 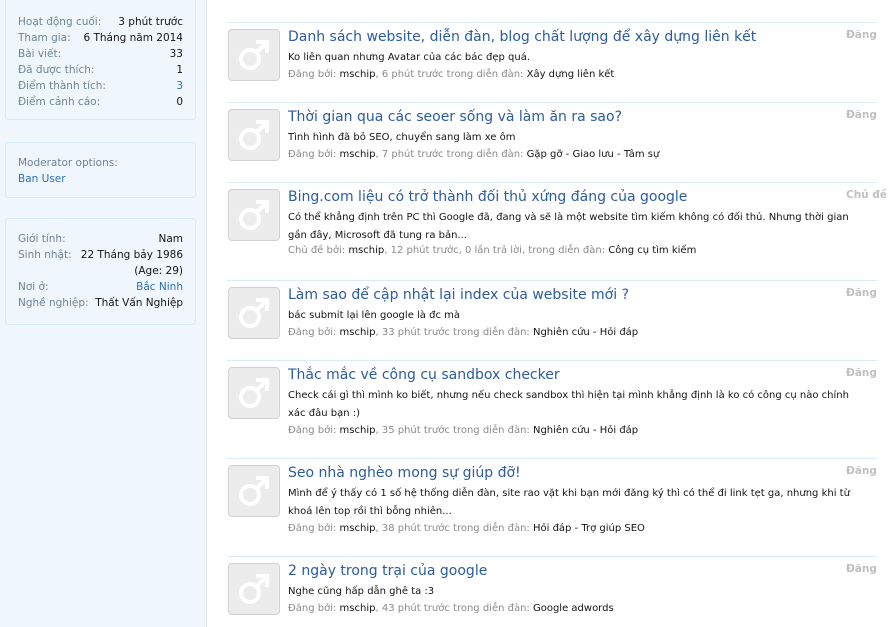 What do you see at coordinates (571, 74) in the screenshot?
I see `forum-link: Xây dựng liên kết` at bounding box center [571, 74].